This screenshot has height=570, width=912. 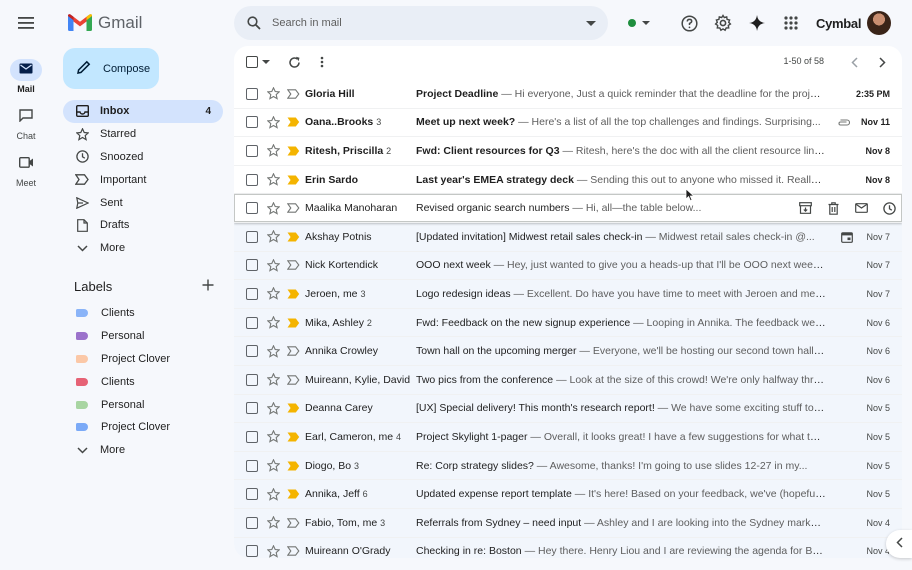 What do you see at coordinates (143, 179) in the screenshot?
I see `nav-item-important: Important` at bounding box center [143, 179].